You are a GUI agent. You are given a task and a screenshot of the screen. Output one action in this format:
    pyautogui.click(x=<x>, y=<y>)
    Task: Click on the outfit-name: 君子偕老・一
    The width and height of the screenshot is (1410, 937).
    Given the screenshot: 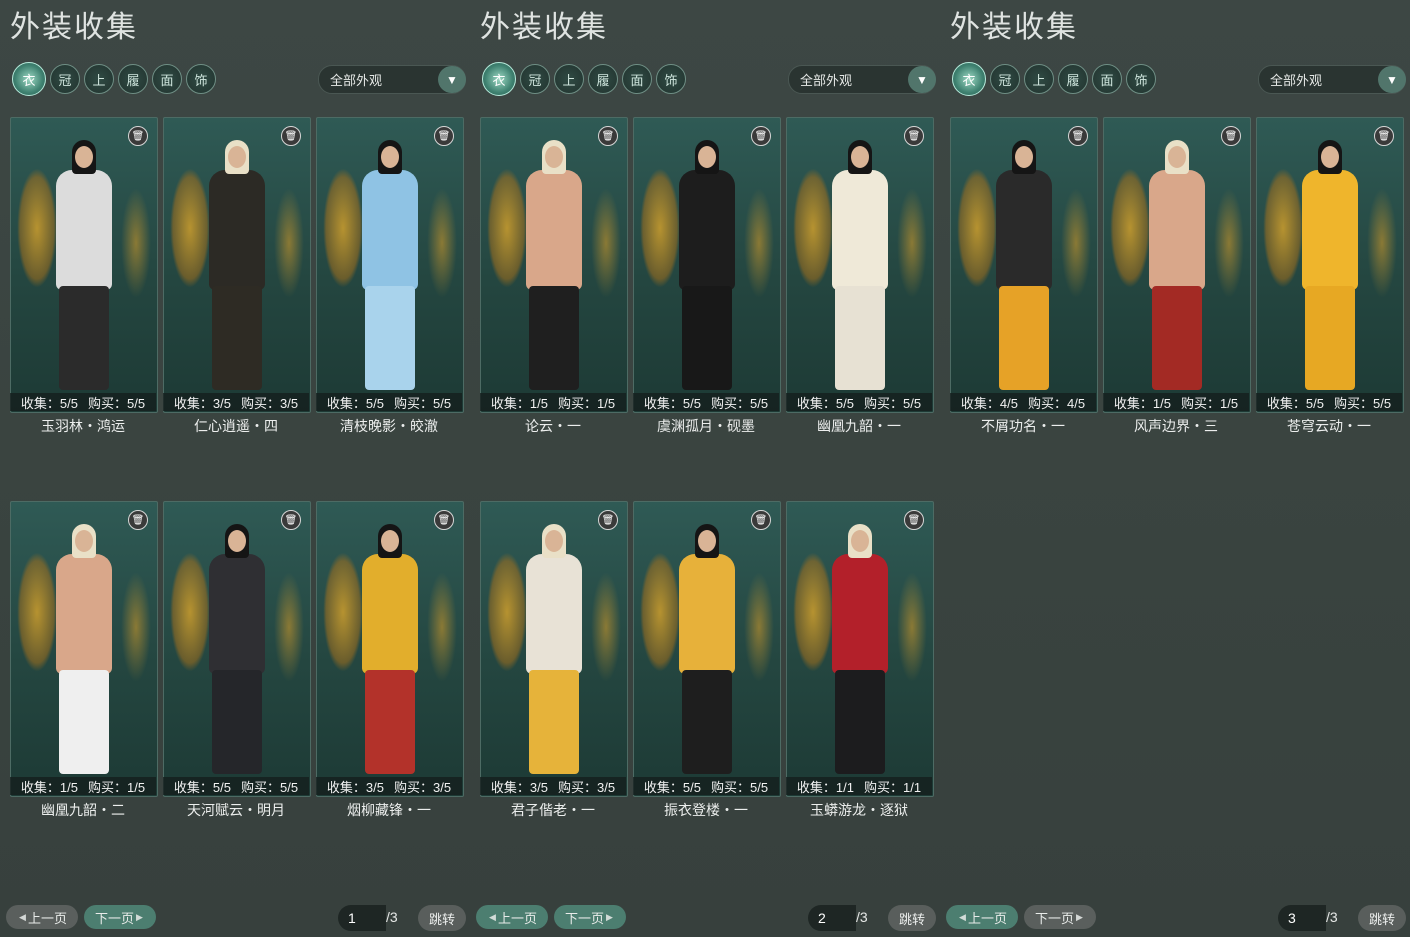 What is the action you would take?
    pyautogui.click(x=553, y=810)
    